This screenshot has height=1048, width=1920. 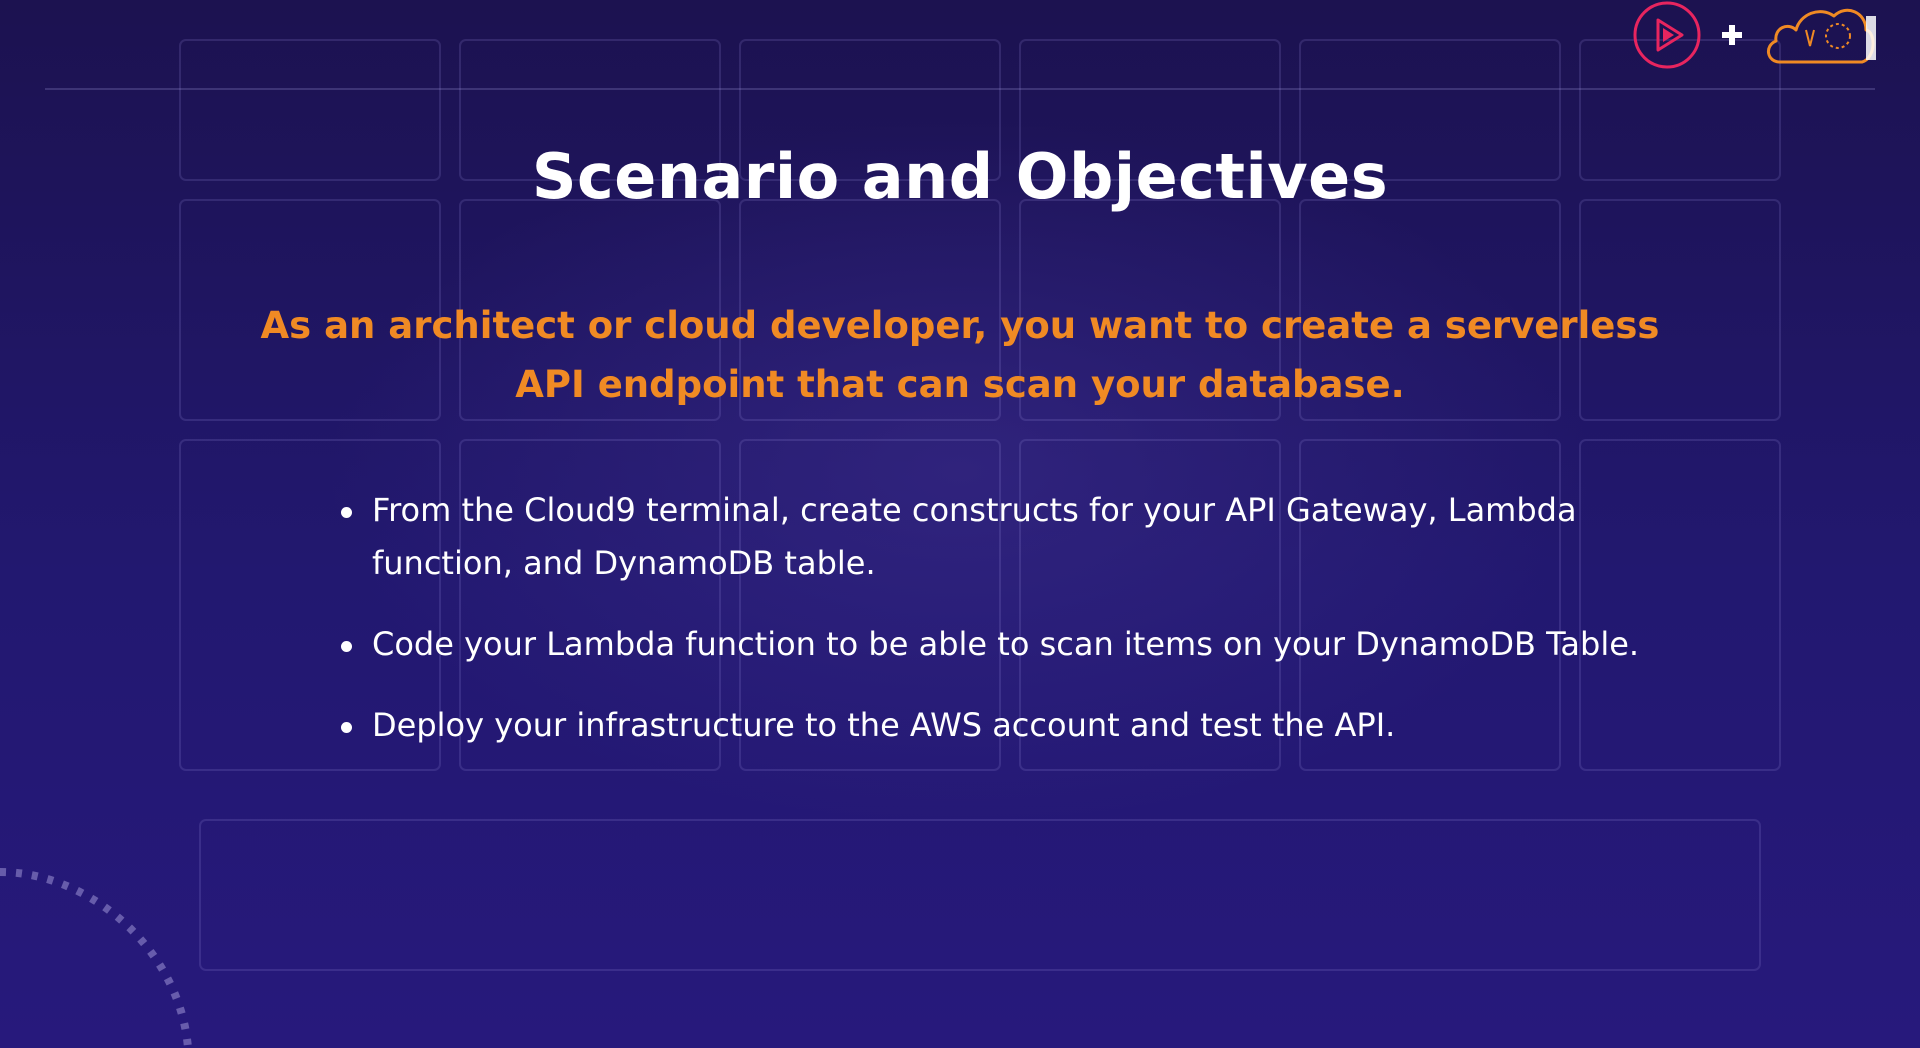 I want to click on play-logo-icon, so click(x=1667, y=35).